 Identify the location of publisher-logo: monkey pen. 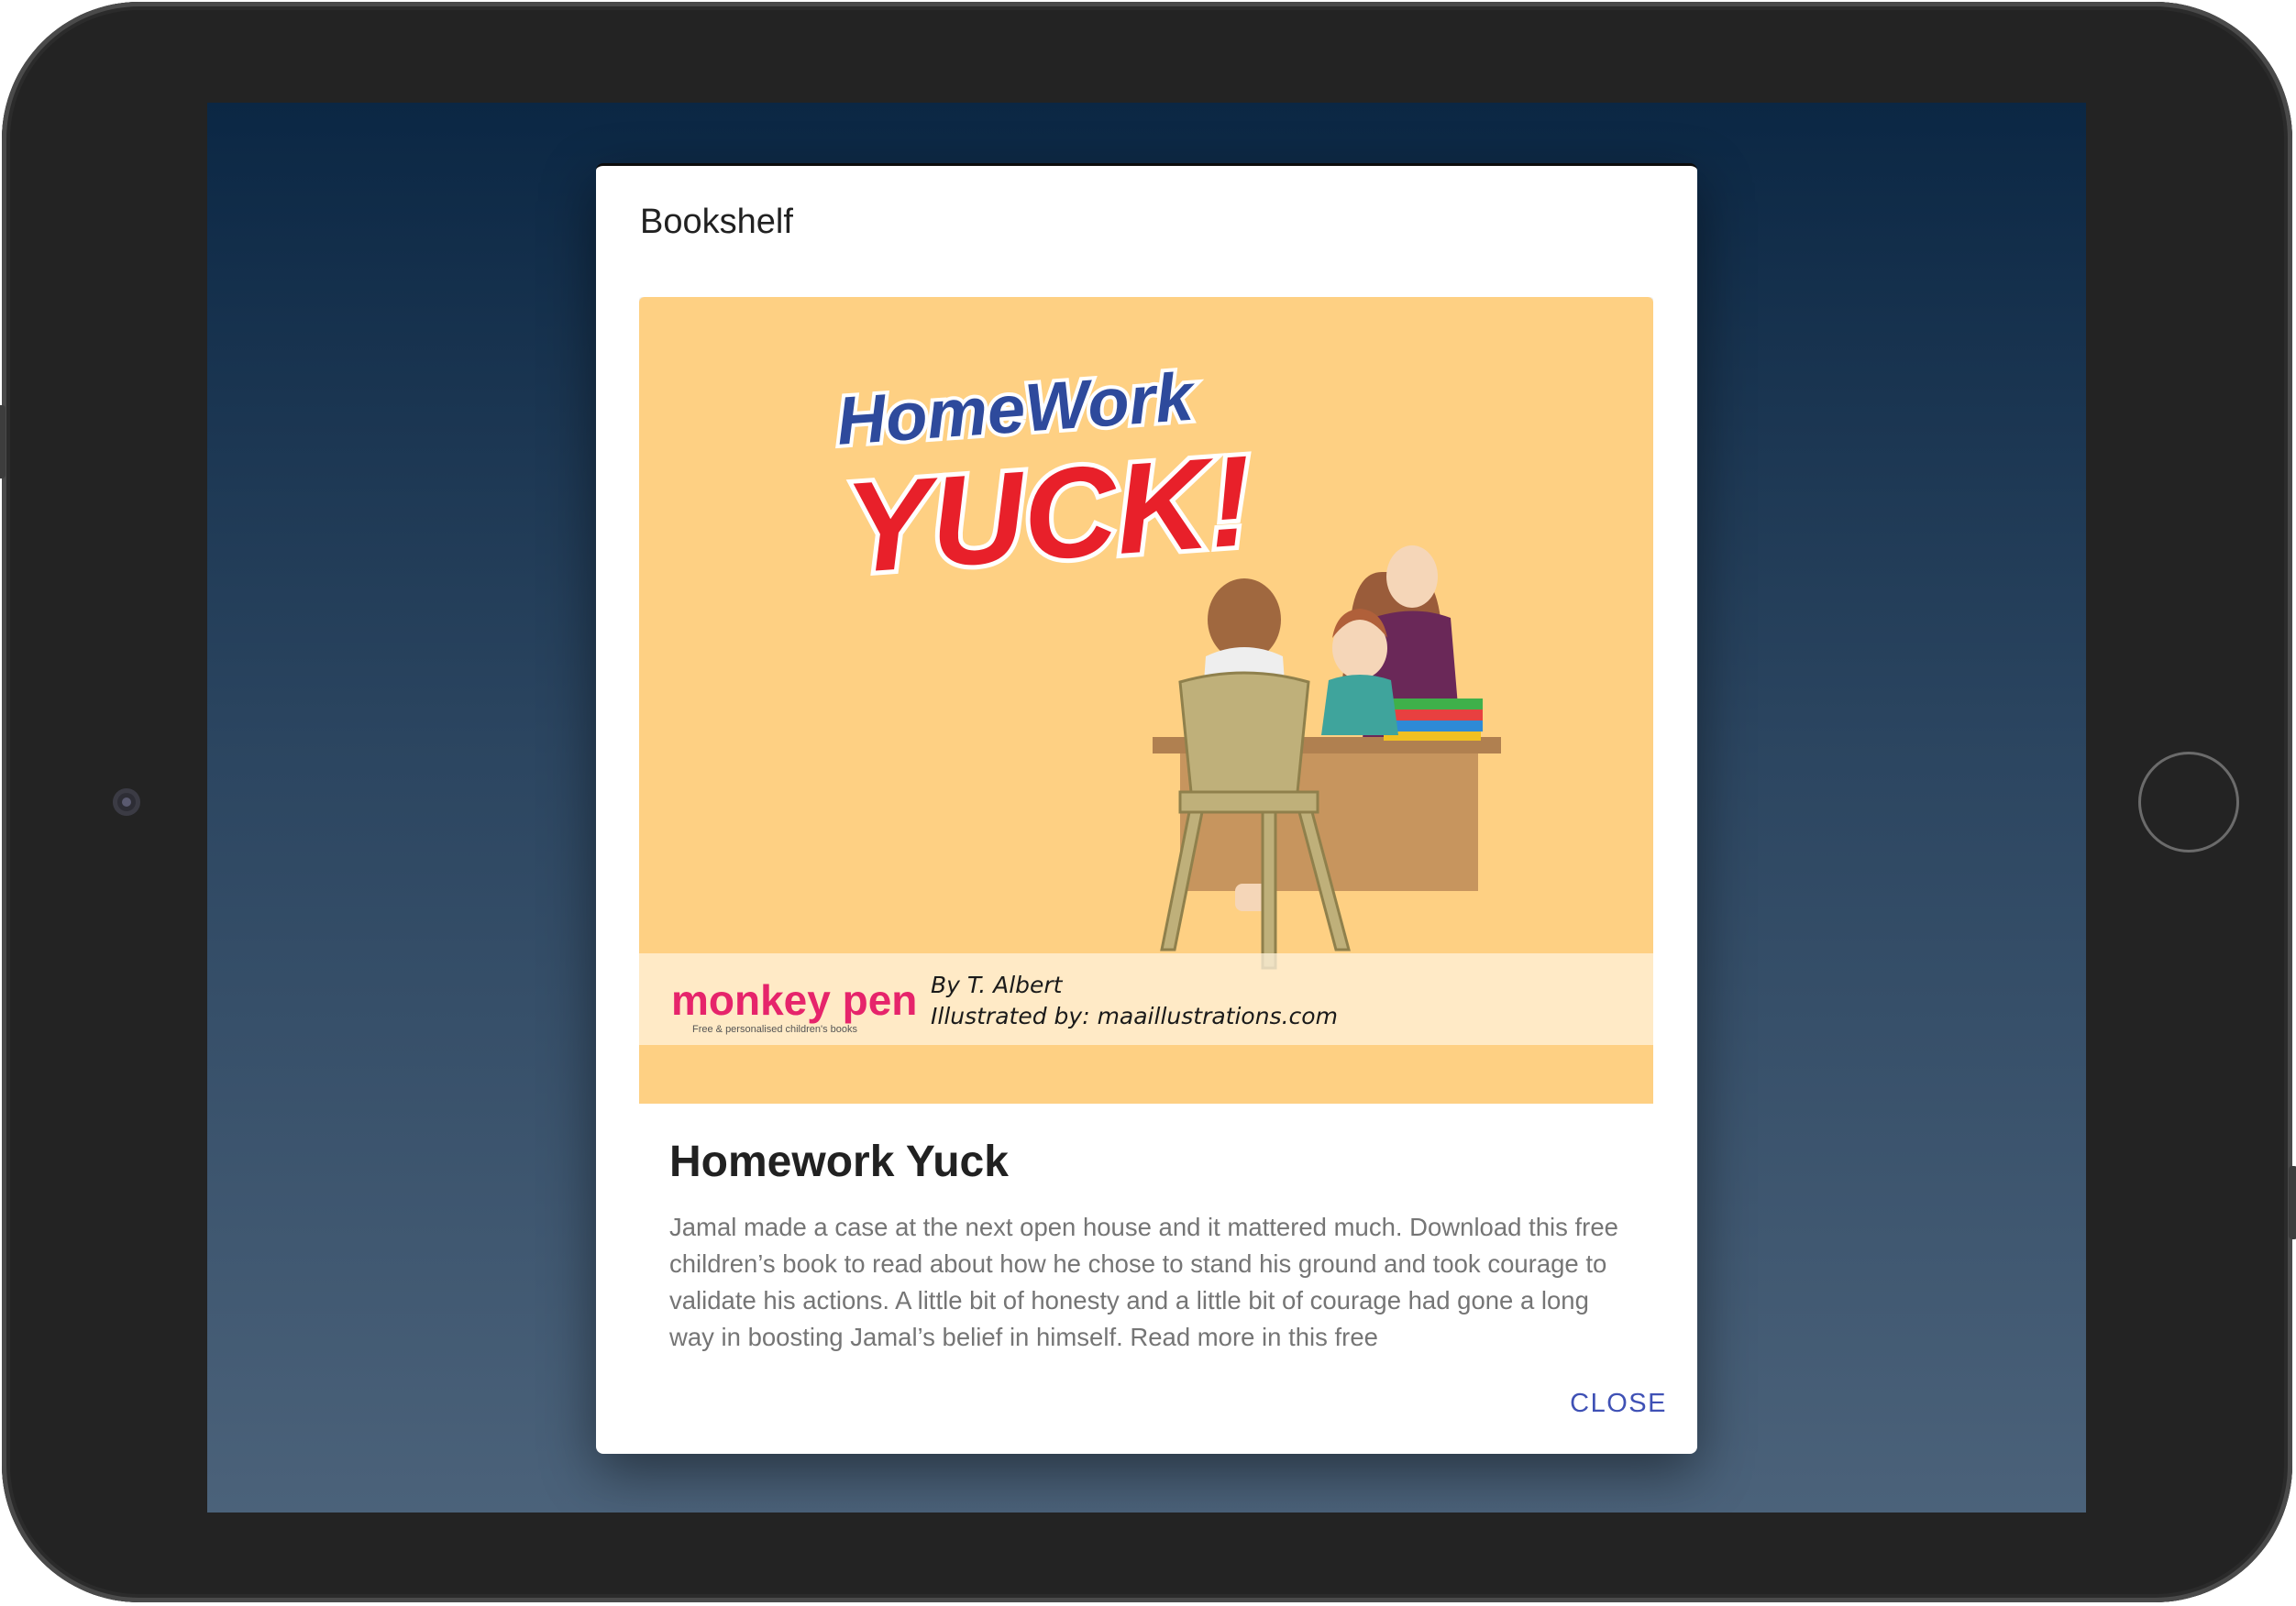
(794, 1000).